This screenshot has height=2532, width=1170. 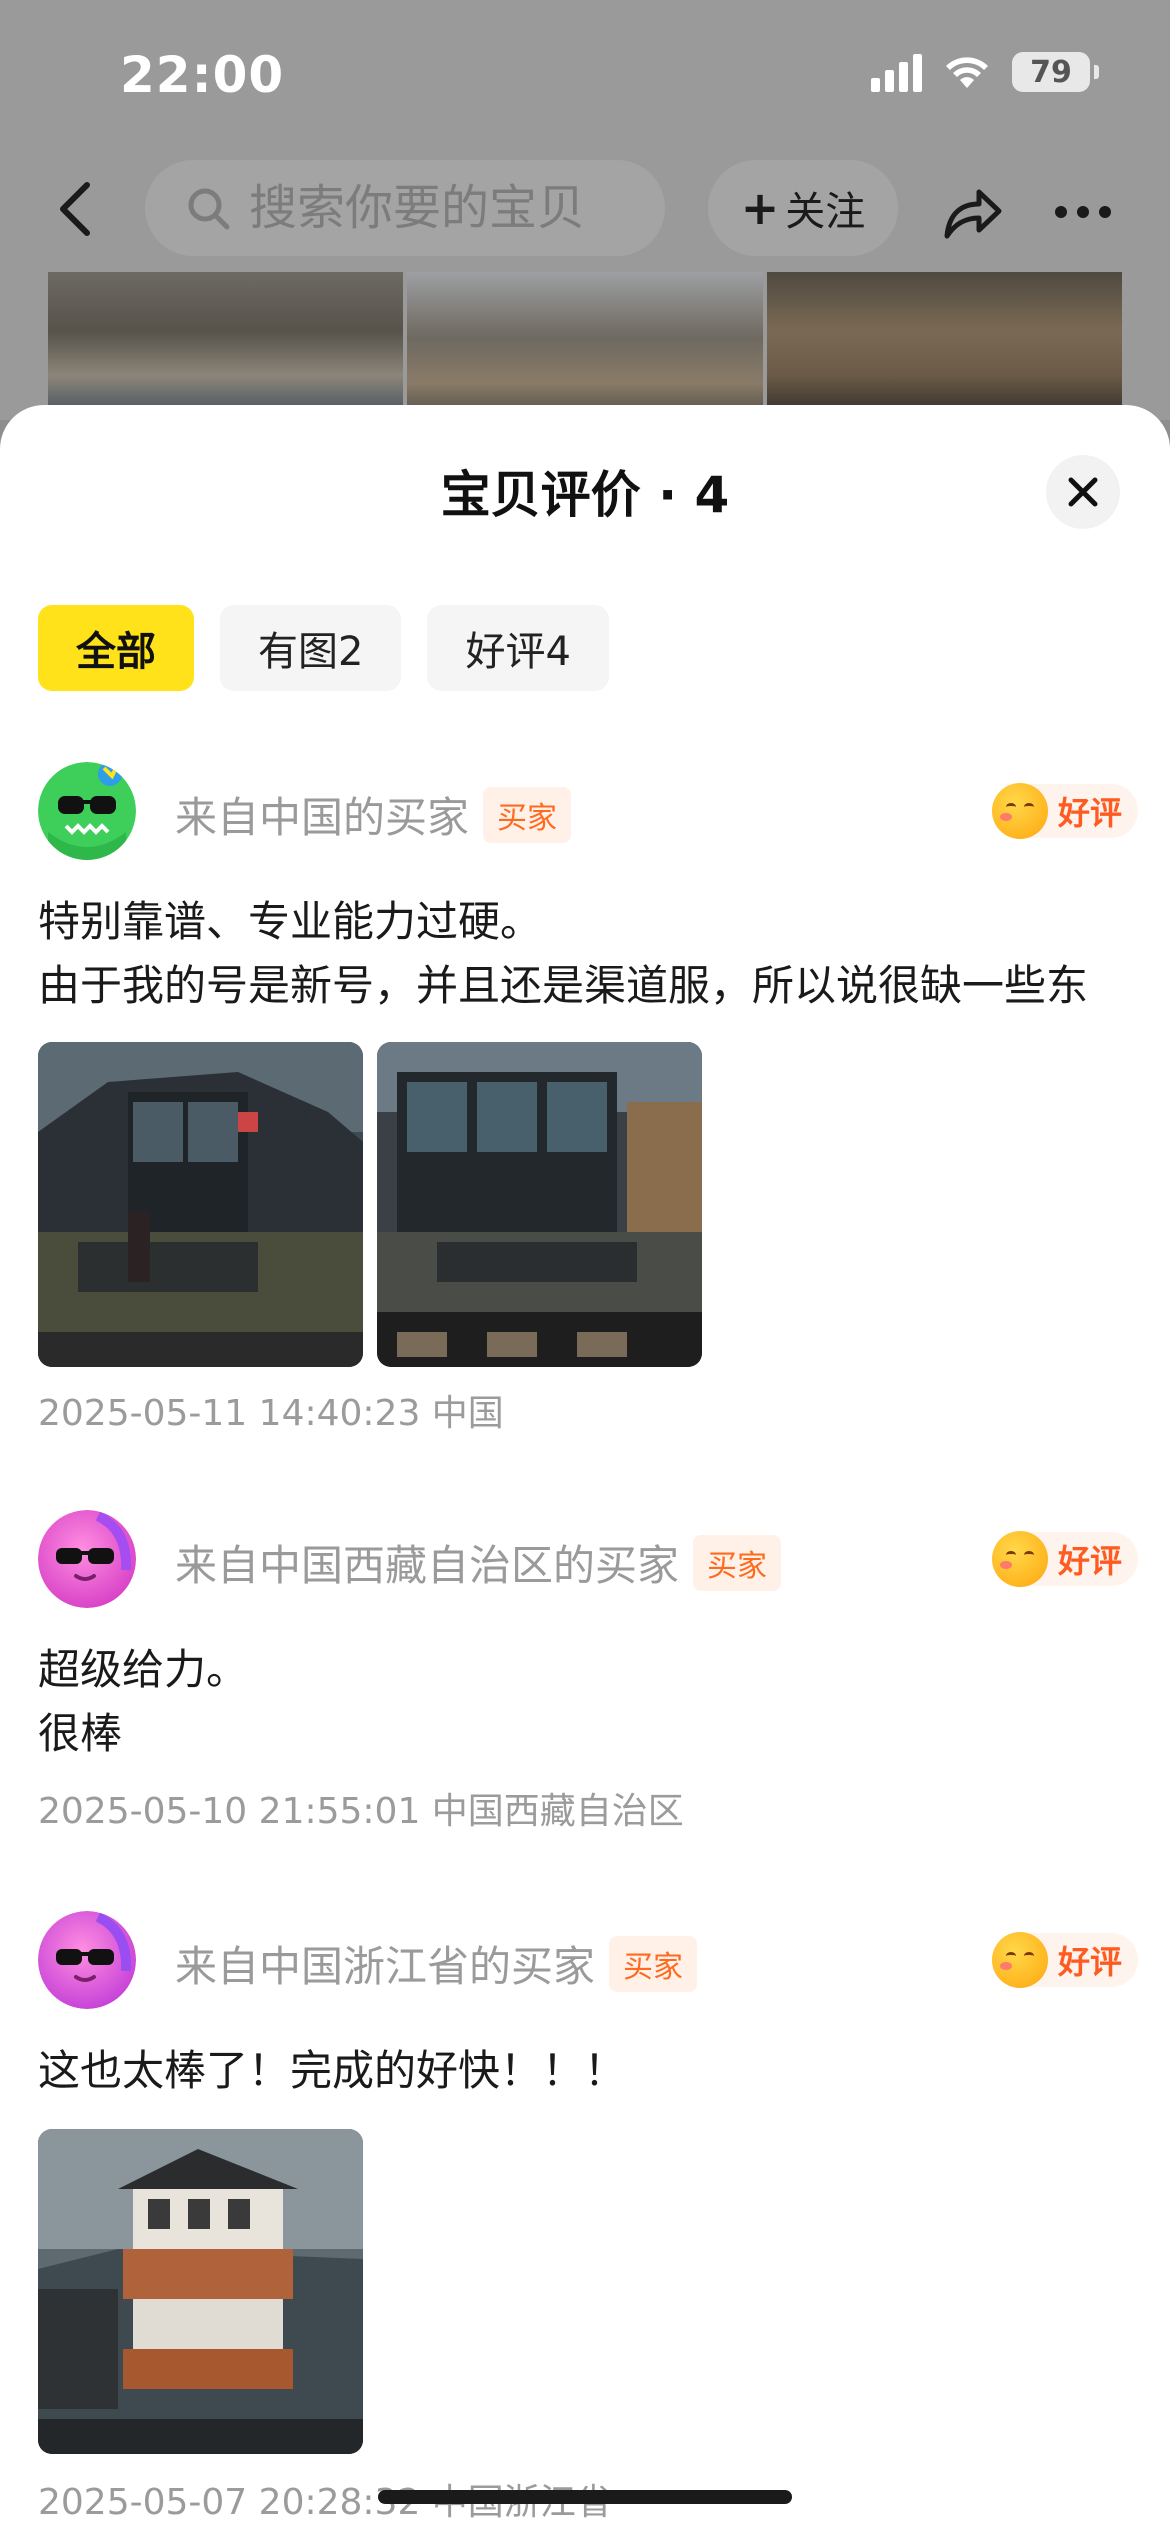 What do you see at coordinates (143, 1701) in the screenshot?
I see `review-text: 超级给力。 很棒` at bounding box center [143, 1701].